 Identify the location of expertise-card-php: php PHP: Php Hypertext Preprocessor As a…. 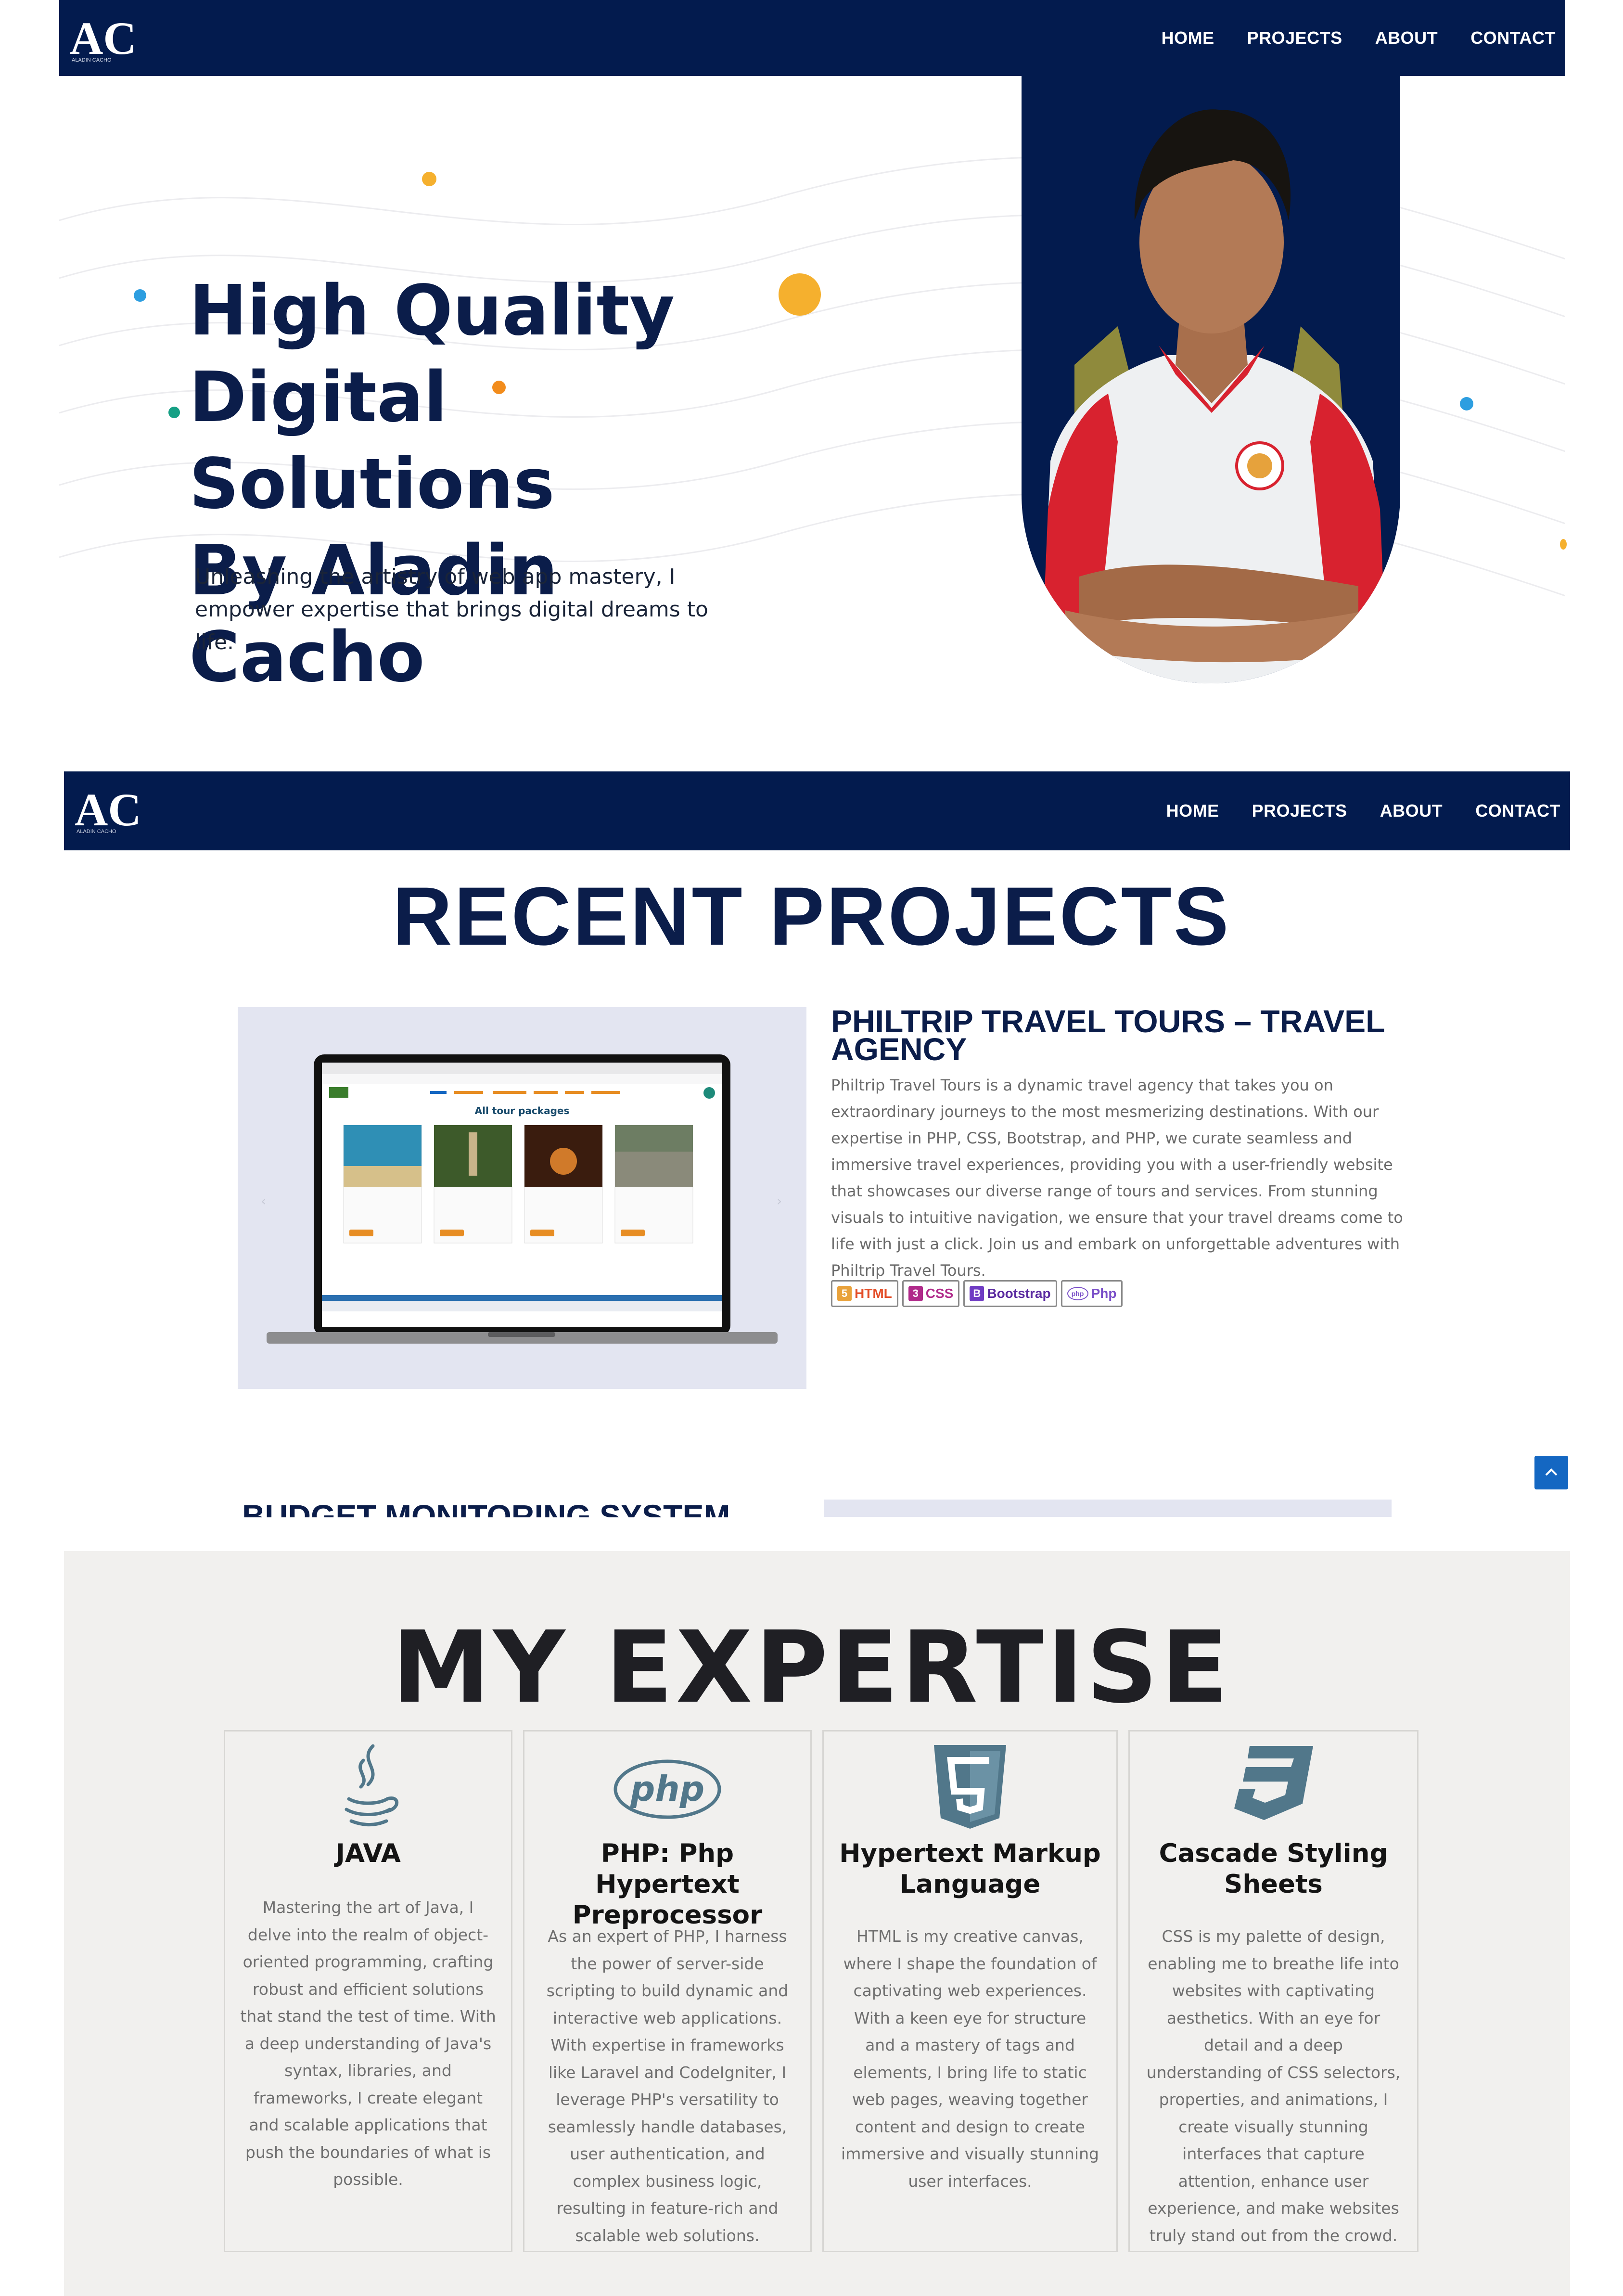
(667, 1991).